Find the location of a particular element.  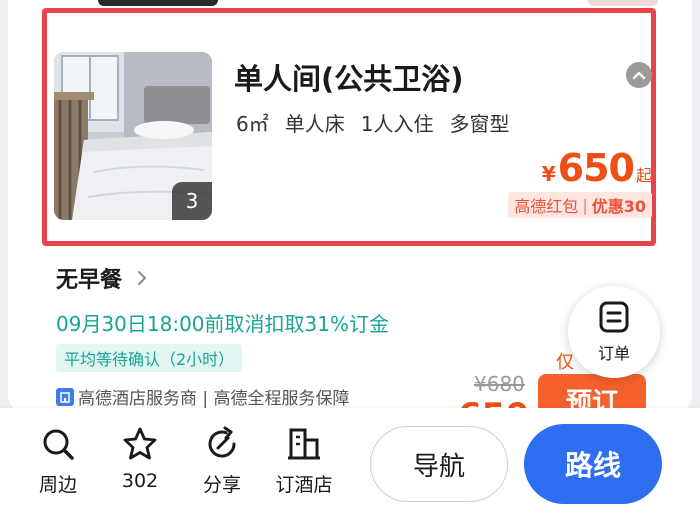

original-price: ¥680 is located at coordinates (499, 384).